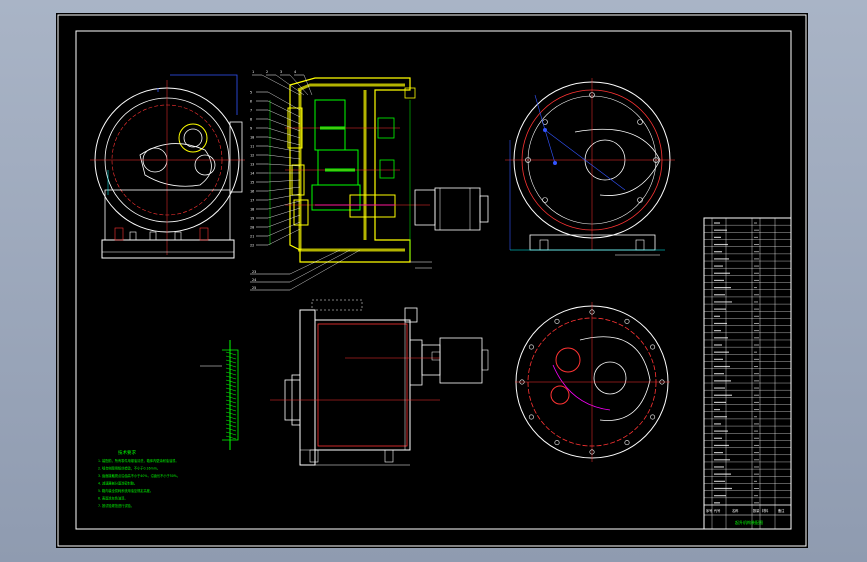 The image size is (867, 562). I want to click on leader-label: 1, so click(253, 72).